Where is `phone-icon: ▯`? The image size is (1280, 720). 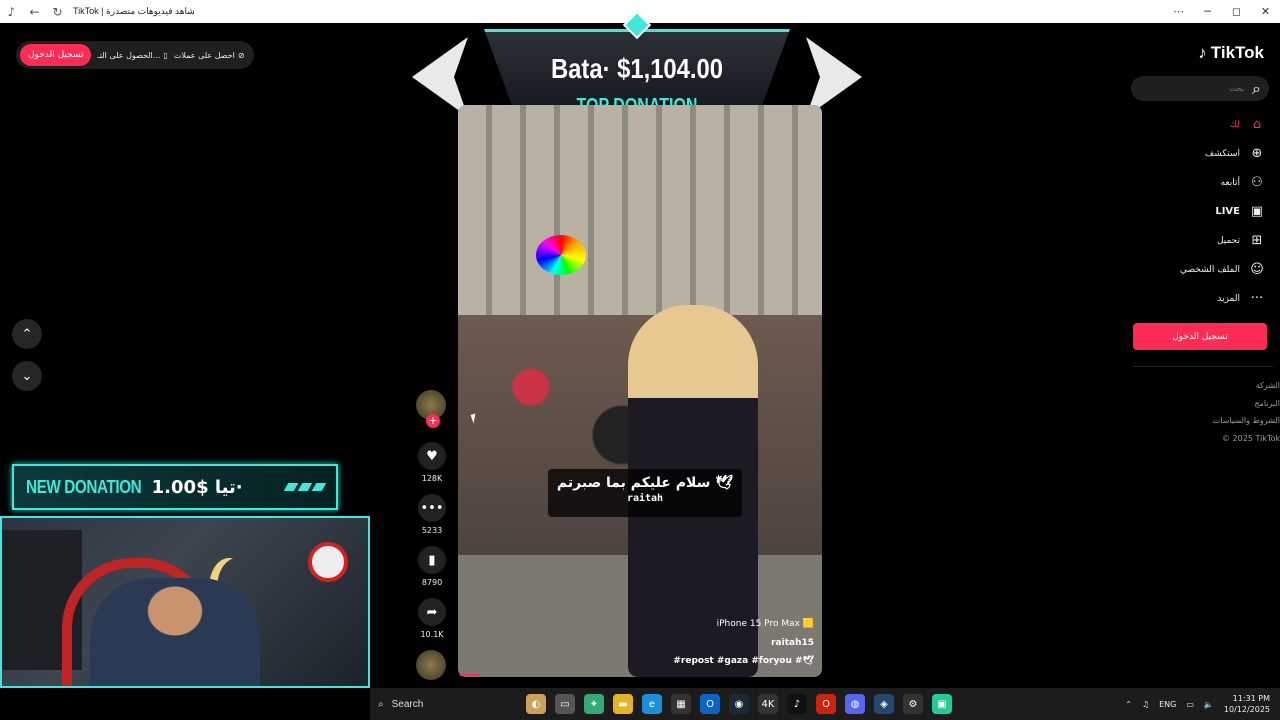
phone-icon: ▯ is located at coordinates (165, 55).